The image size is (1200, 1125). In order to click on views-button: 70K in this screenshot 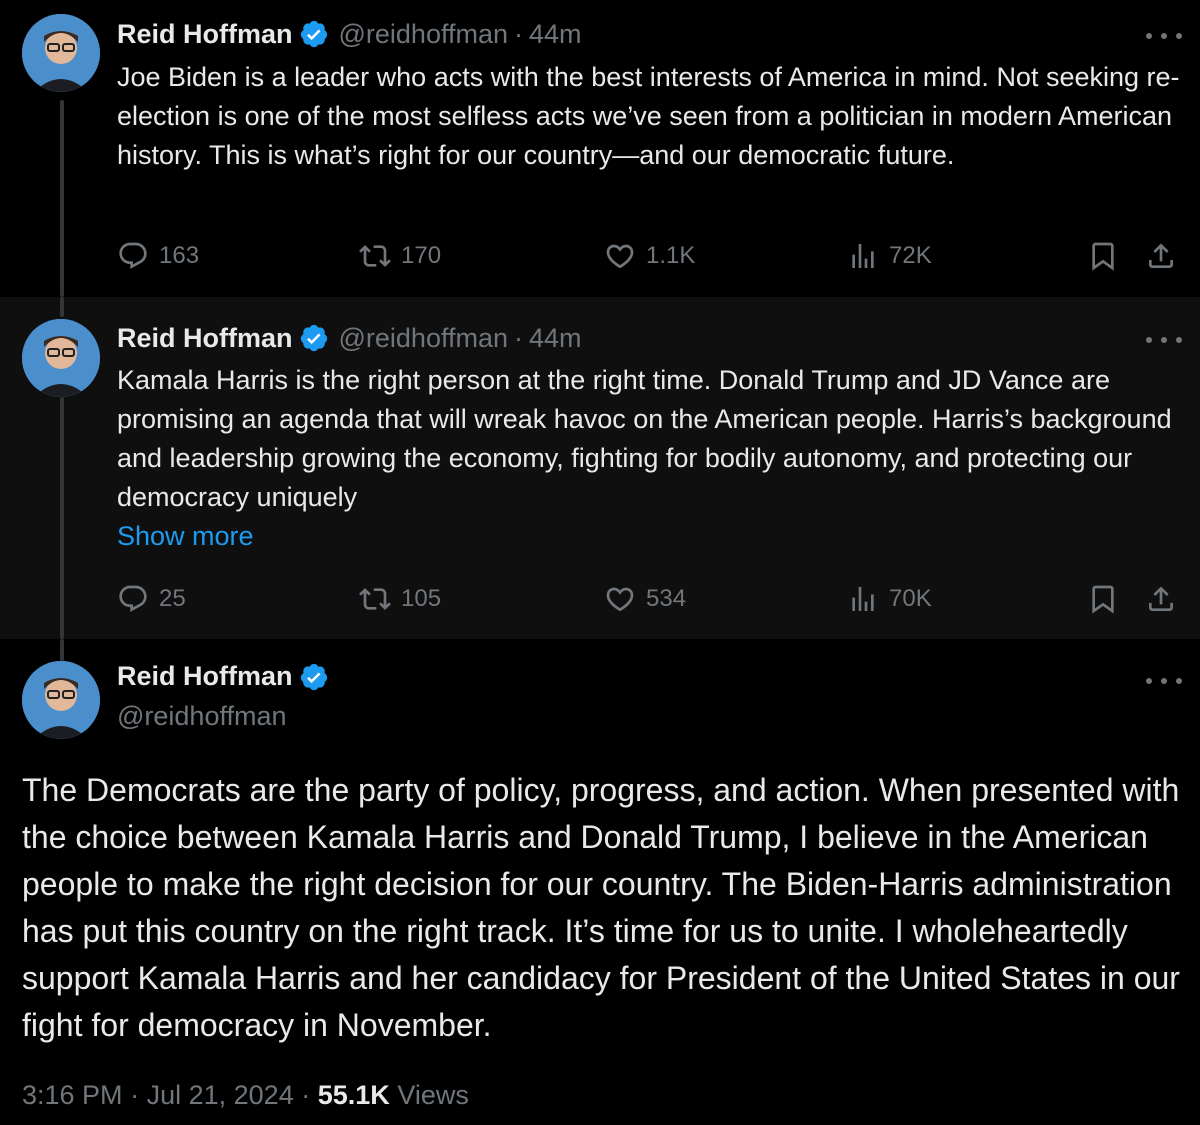, I will do `click(889, 599)`.